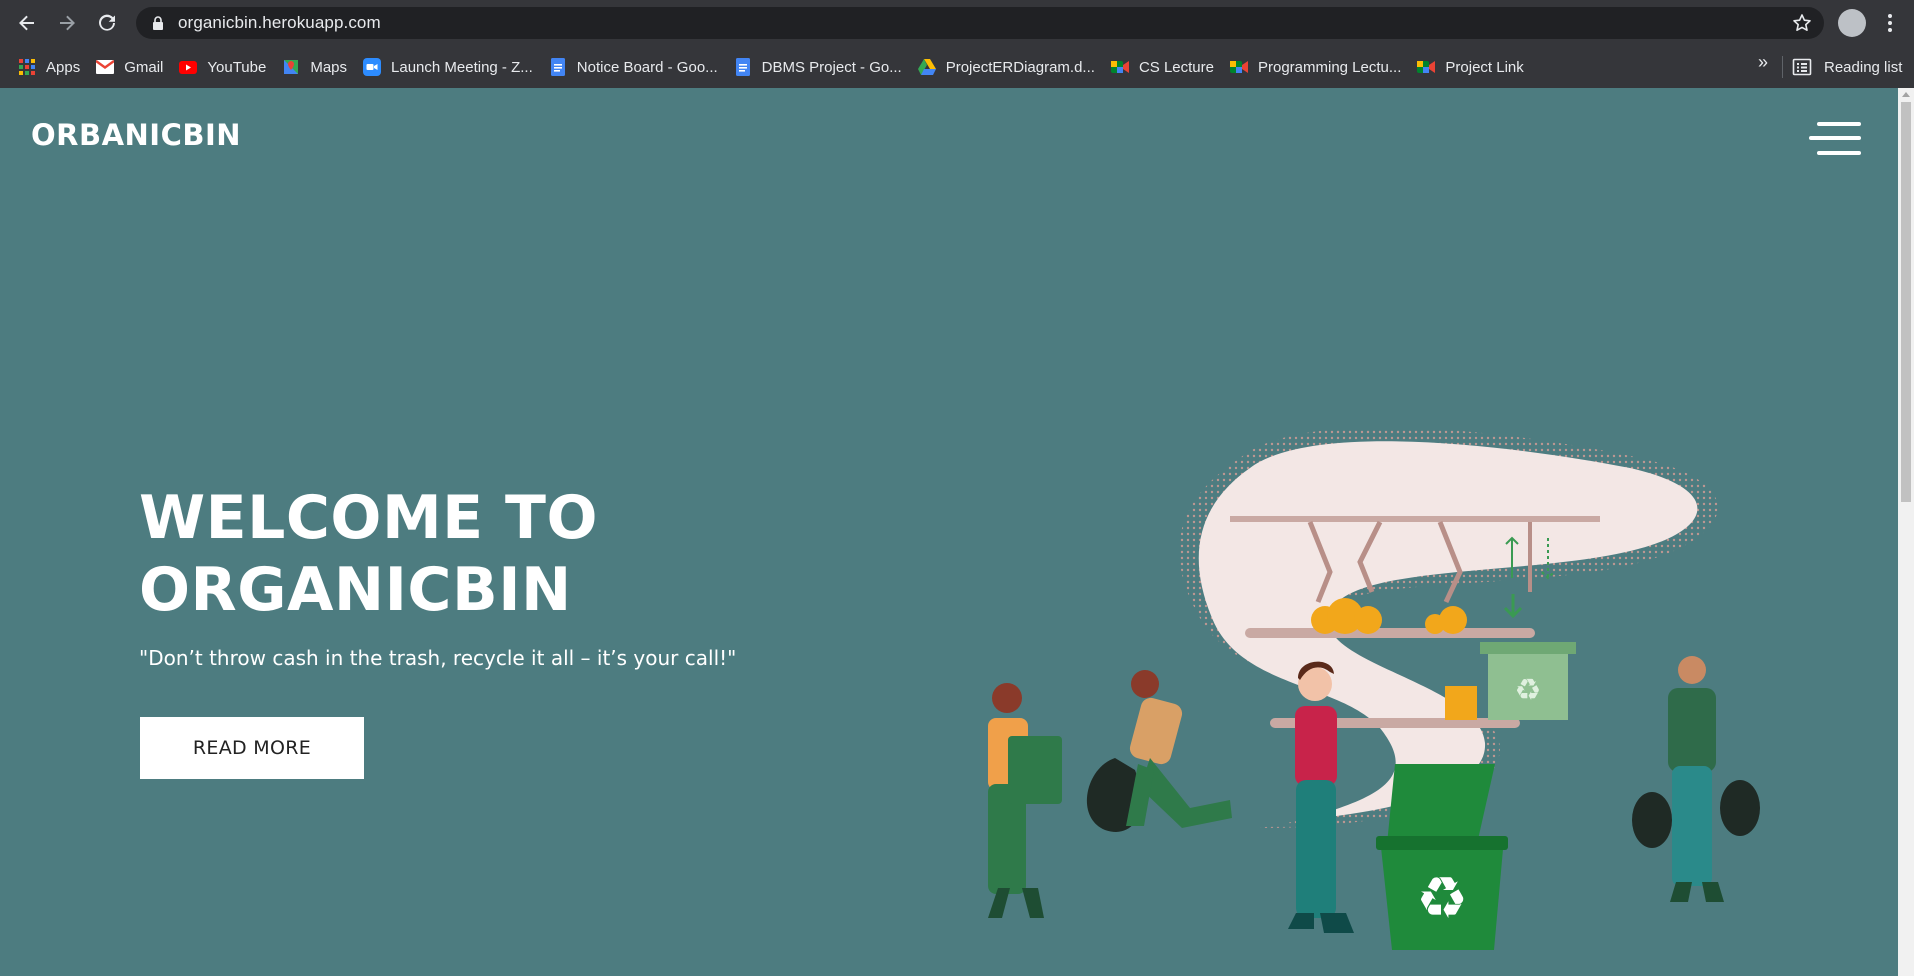  I want to click on bookmark-apps: Apps, so click(49, 67).